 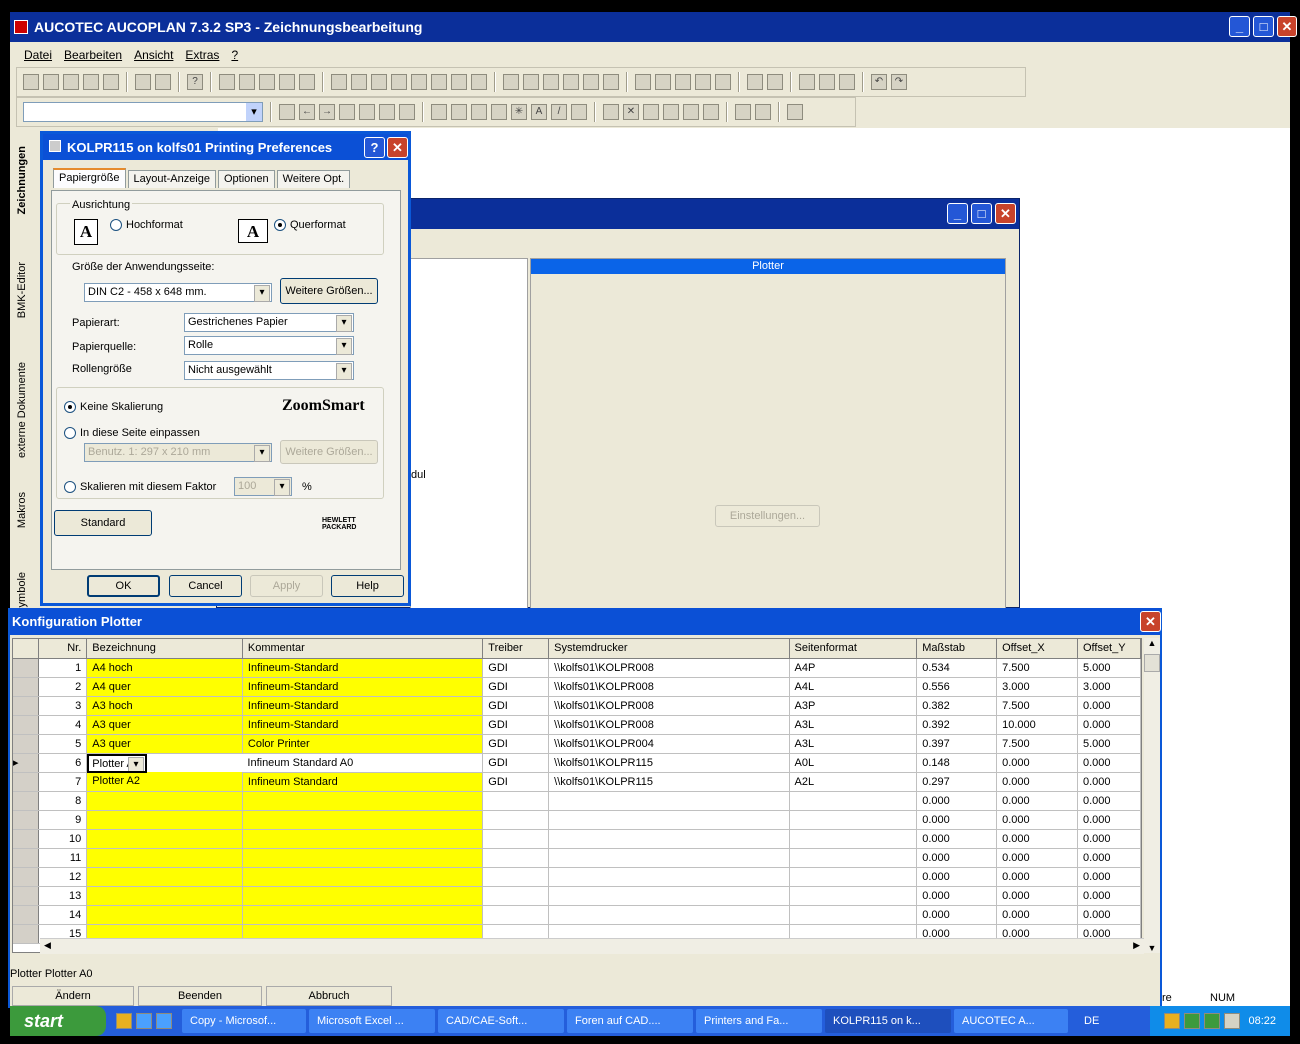 What do you see at coordinates (63, 744) in the screenshot?
I see `cell-nr: 5` at bounding box center [63, 744].